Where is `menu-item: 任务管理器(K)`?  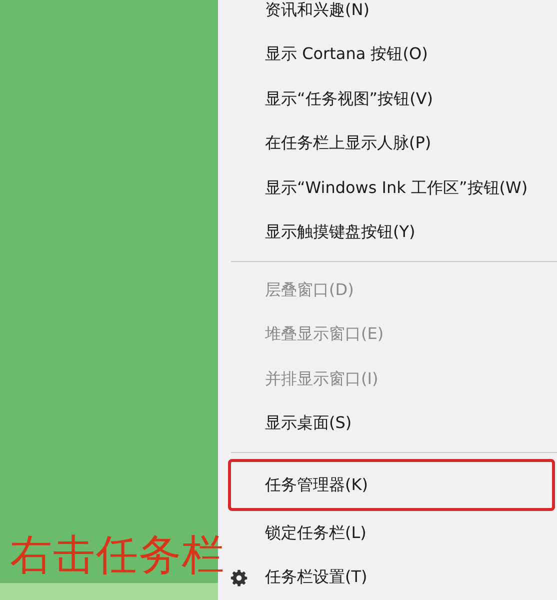
menu-item: 任务管理器(K) is located at coordinates (391, 485).